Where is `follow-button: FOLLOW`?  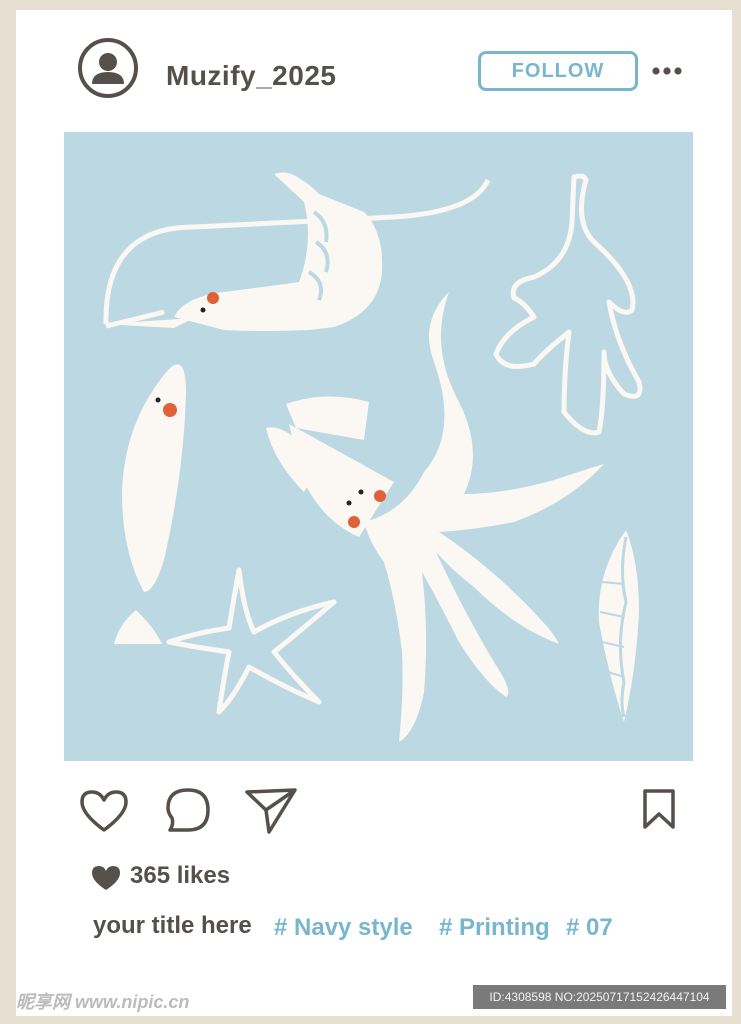 follow-button: FOLLOW is located at coordinates (558, 71).